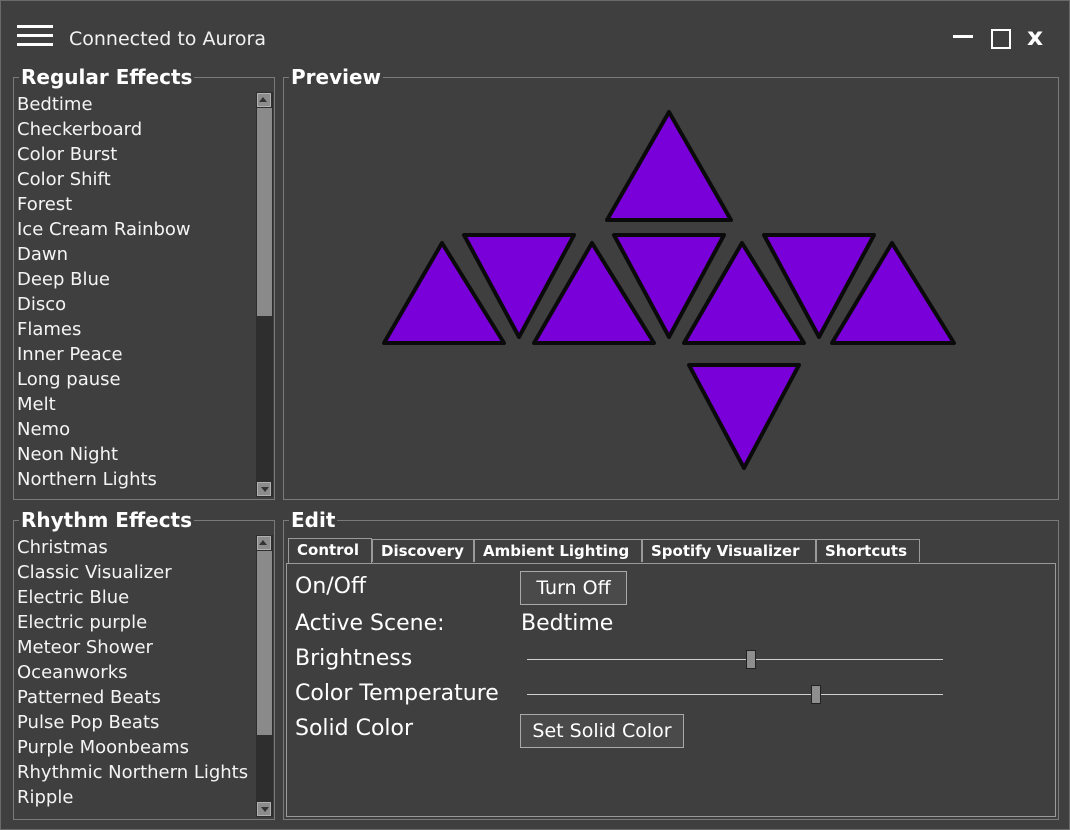  What do you see at coordinates (135, 379) in the screenshot?
I see `list-item: Long pause` at bounding box center [135, 379].